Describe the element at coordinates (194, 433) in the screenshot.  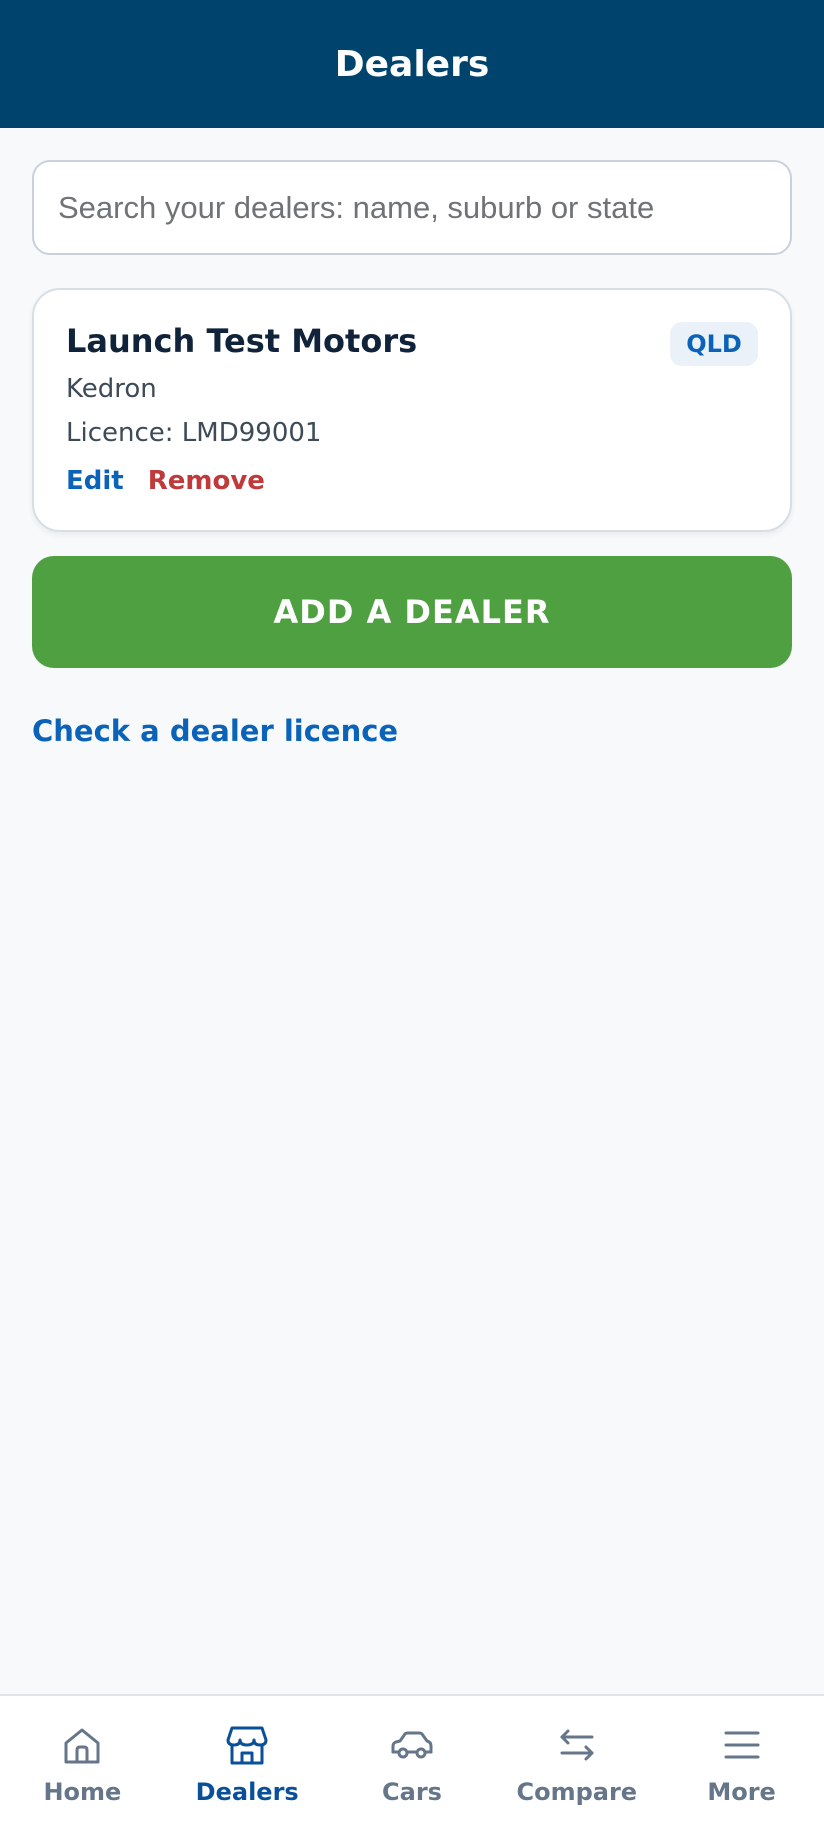
I see `dealer-licence: Licence: LMD99001` at that location.